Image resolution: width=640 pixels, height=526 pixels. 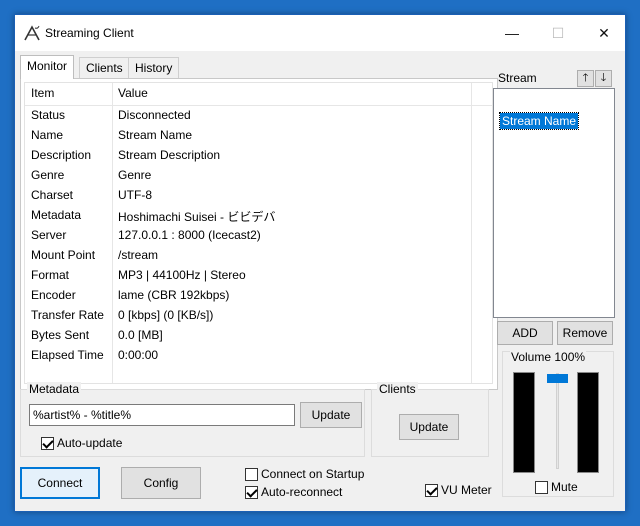 What do you see at coordinates (161, 483) in the screenshot?
I see `config-button: Config` at bounding box center [161, 483].